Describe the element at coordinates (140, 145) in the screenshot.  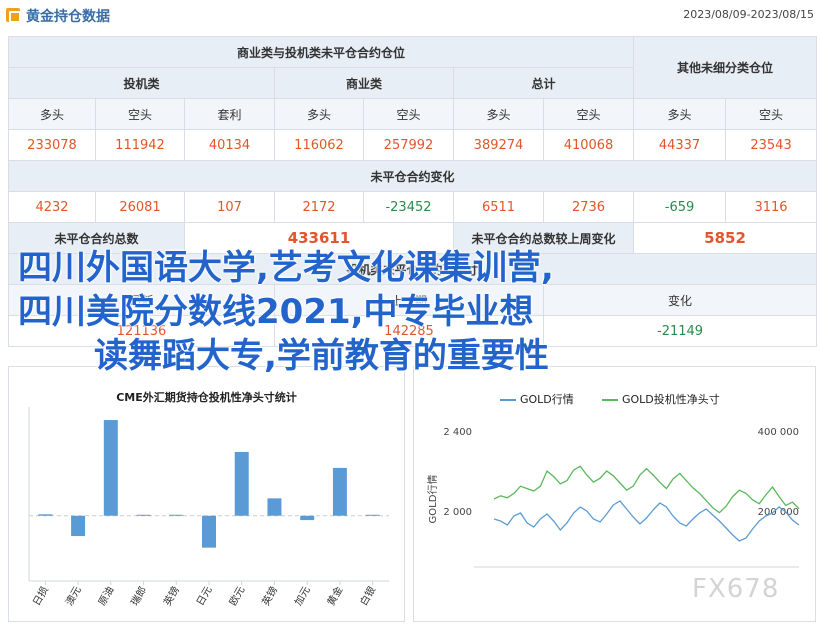
I see `position-cell: 111942` at that location.